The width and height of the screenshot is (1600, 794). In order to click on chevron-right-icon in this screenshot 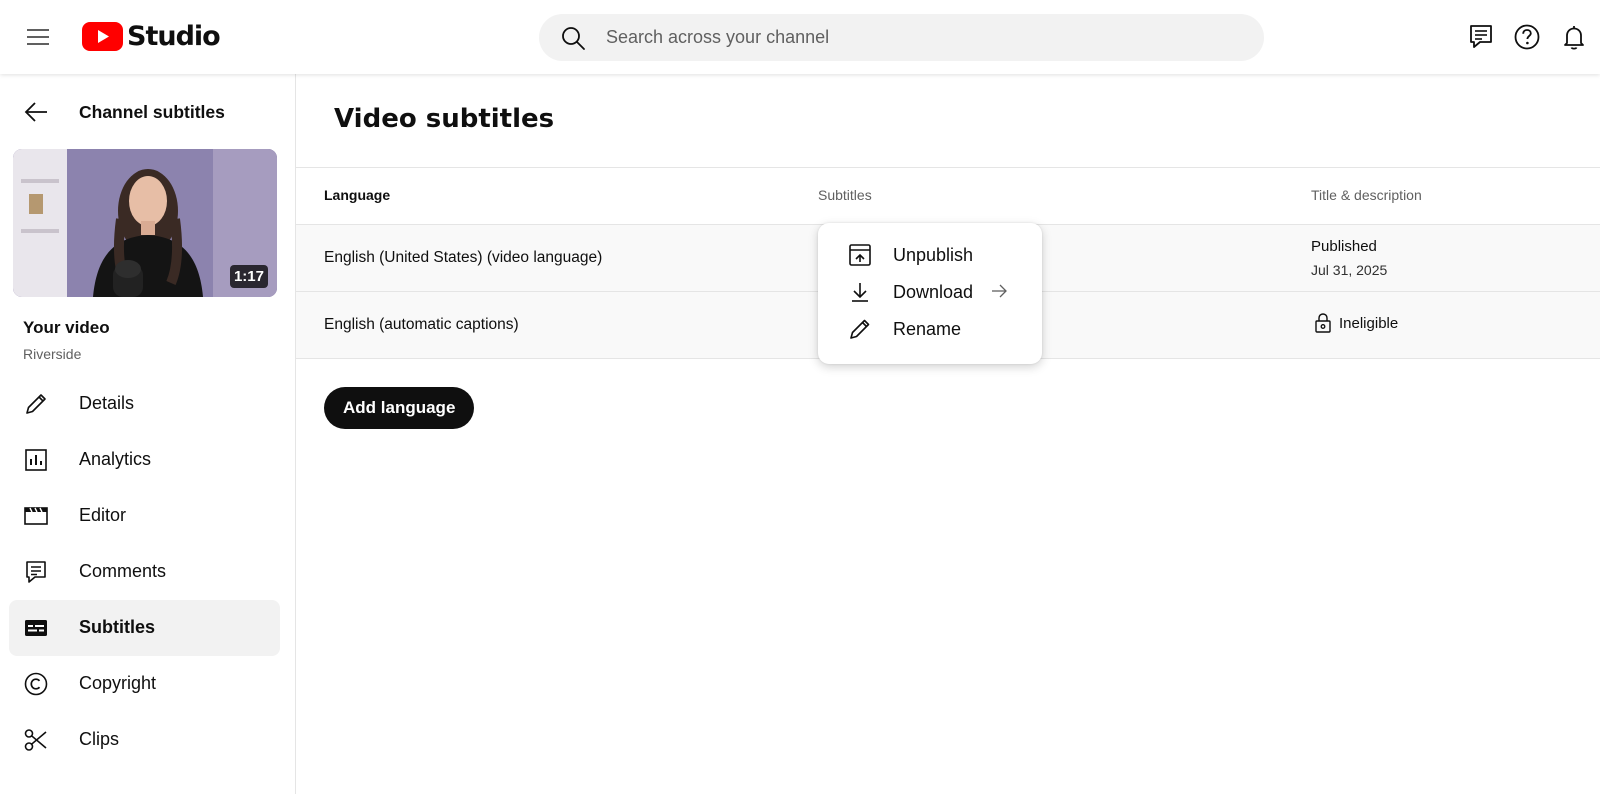, I will do `click(999, 291)`.